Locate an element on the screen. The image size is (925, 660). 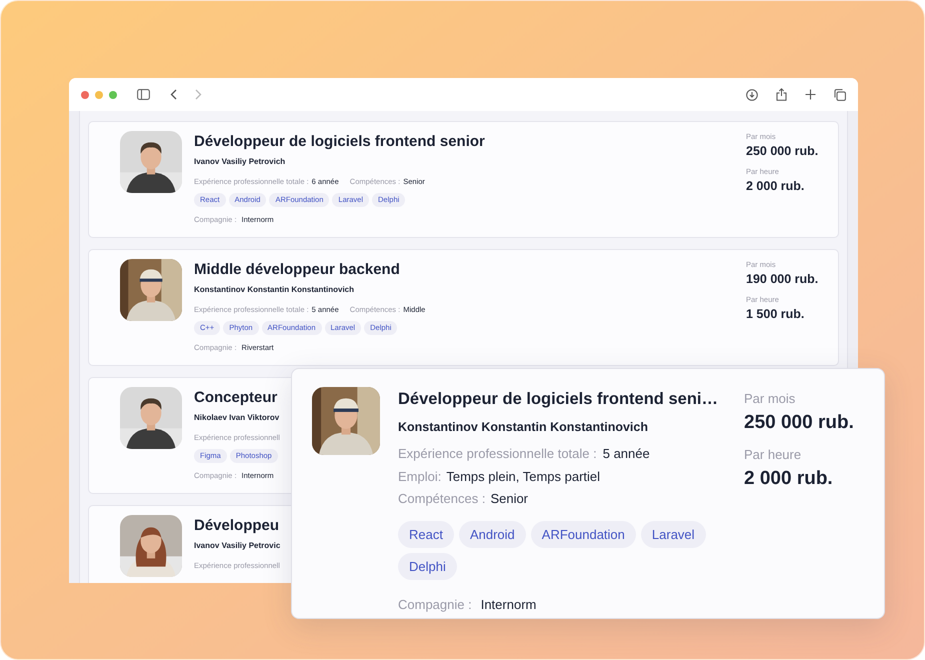
field-label: Compagnie : is located at coordinates (435, 605).